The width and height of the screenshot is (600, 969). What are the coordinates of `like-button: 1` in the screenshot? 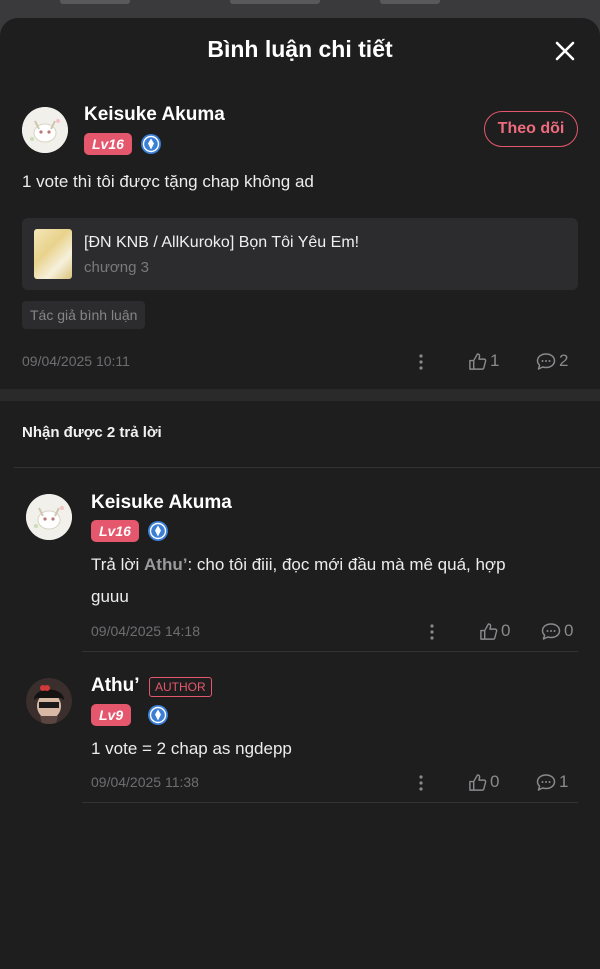 It's located at (483, 361).